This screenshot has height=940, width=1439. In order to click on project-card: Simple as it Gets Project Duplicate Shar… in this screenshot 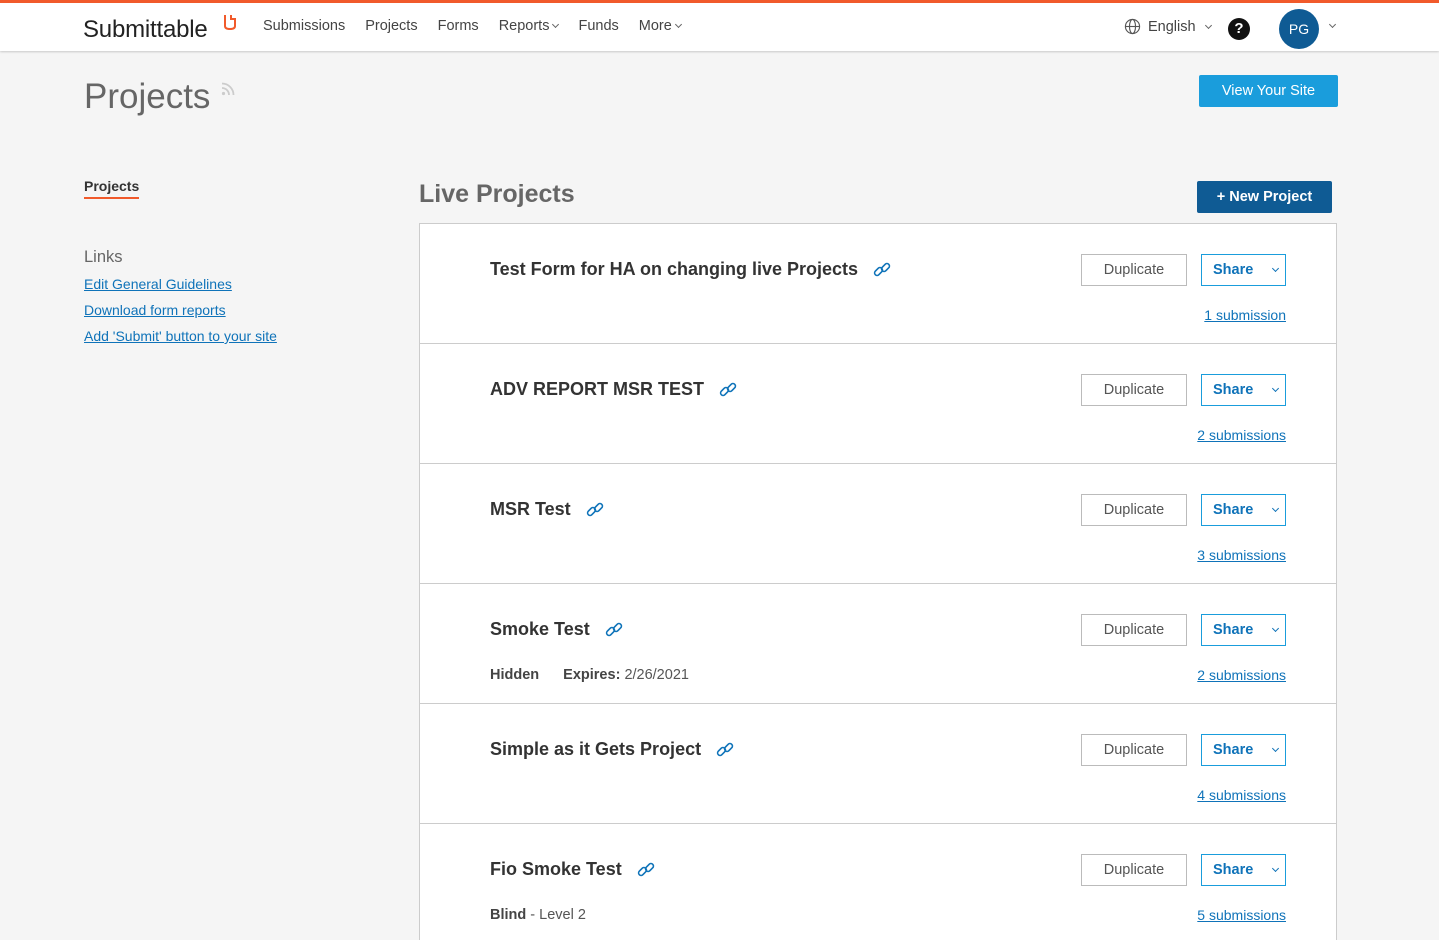, I will do `click(878, 764)`.